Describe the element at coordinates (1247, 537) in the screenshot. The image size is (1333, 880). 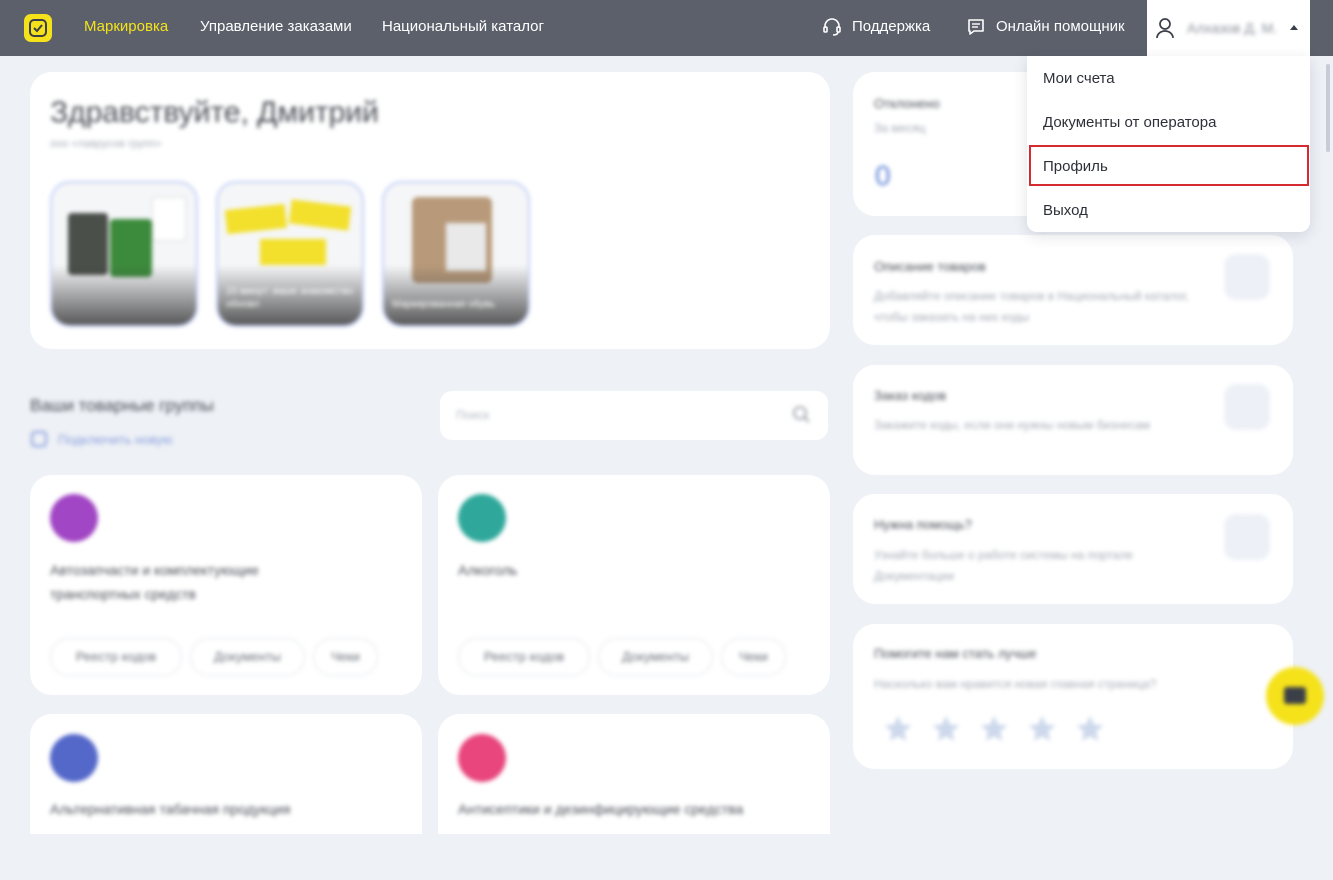
I see `lifebuoy-icon` at that location.